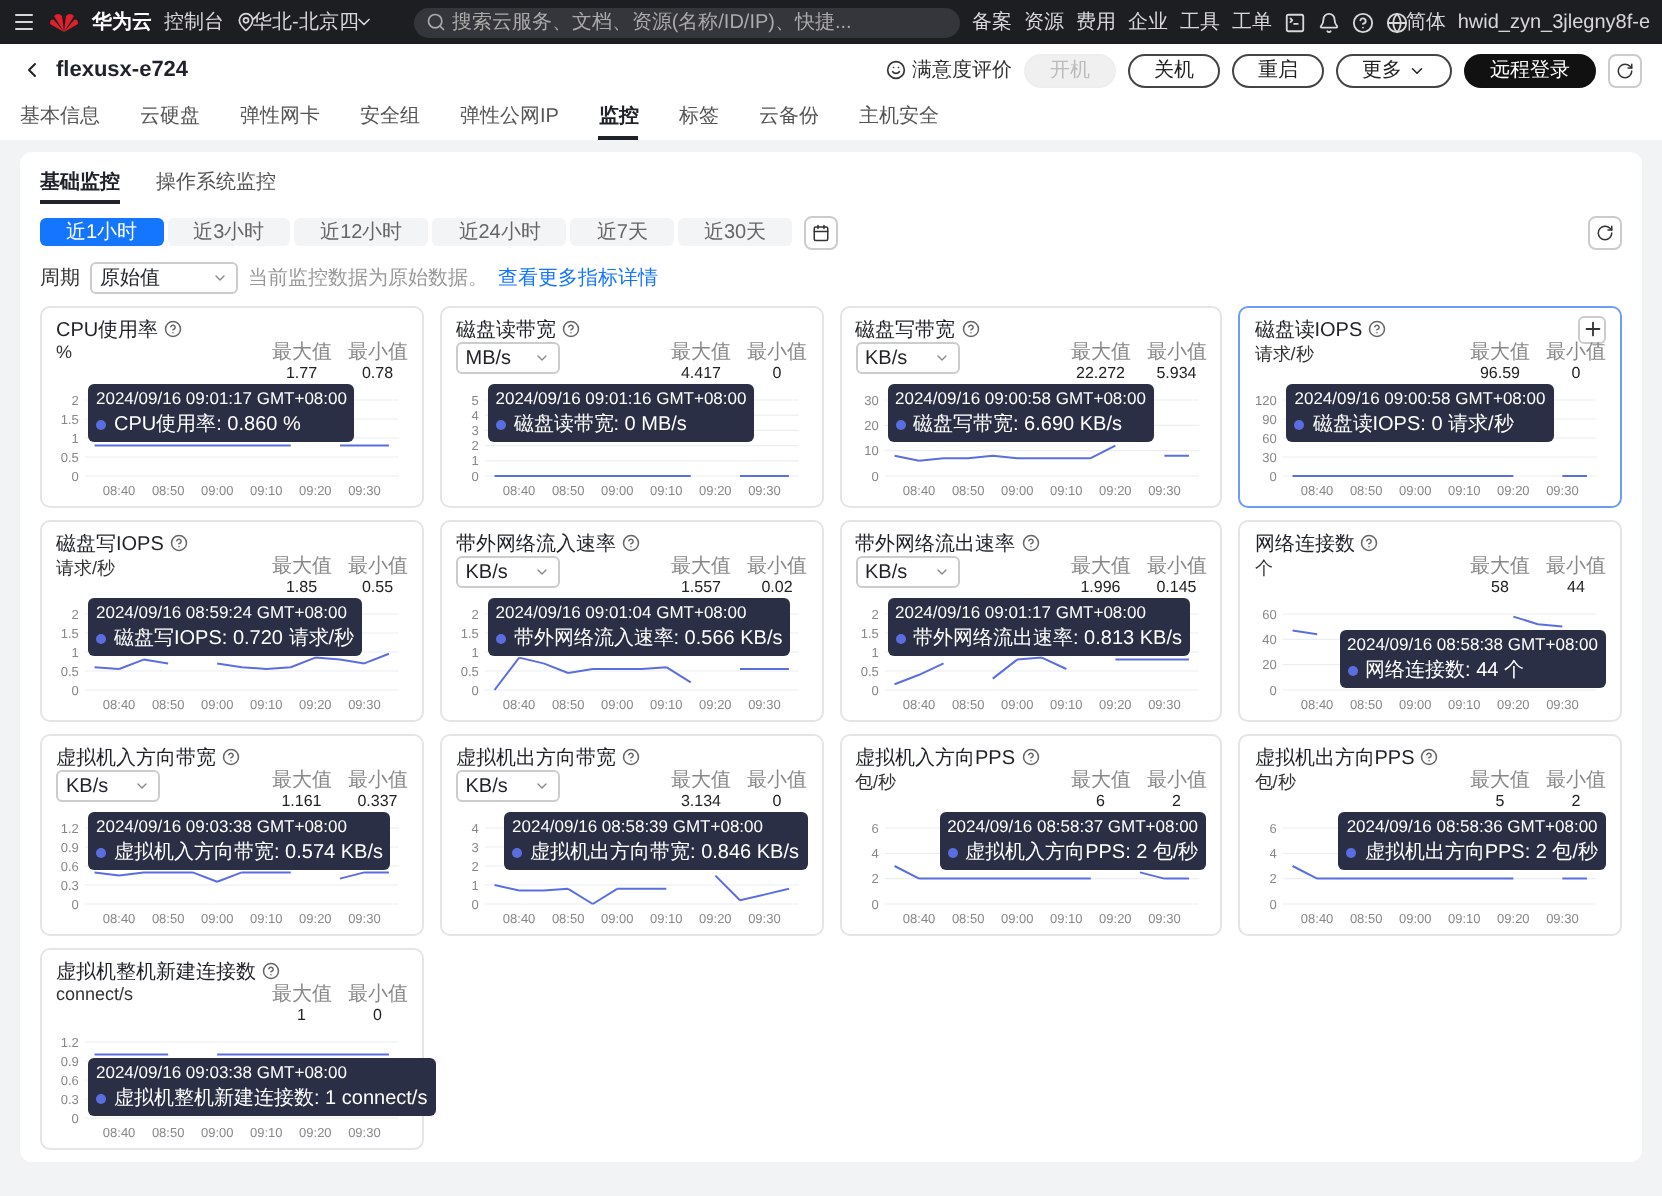 The width and height of the screenshot is (1662, 1196). Describe the element at coordinates (1147, 22) in the screenshot. I see `nav-link: 企业` at that location.